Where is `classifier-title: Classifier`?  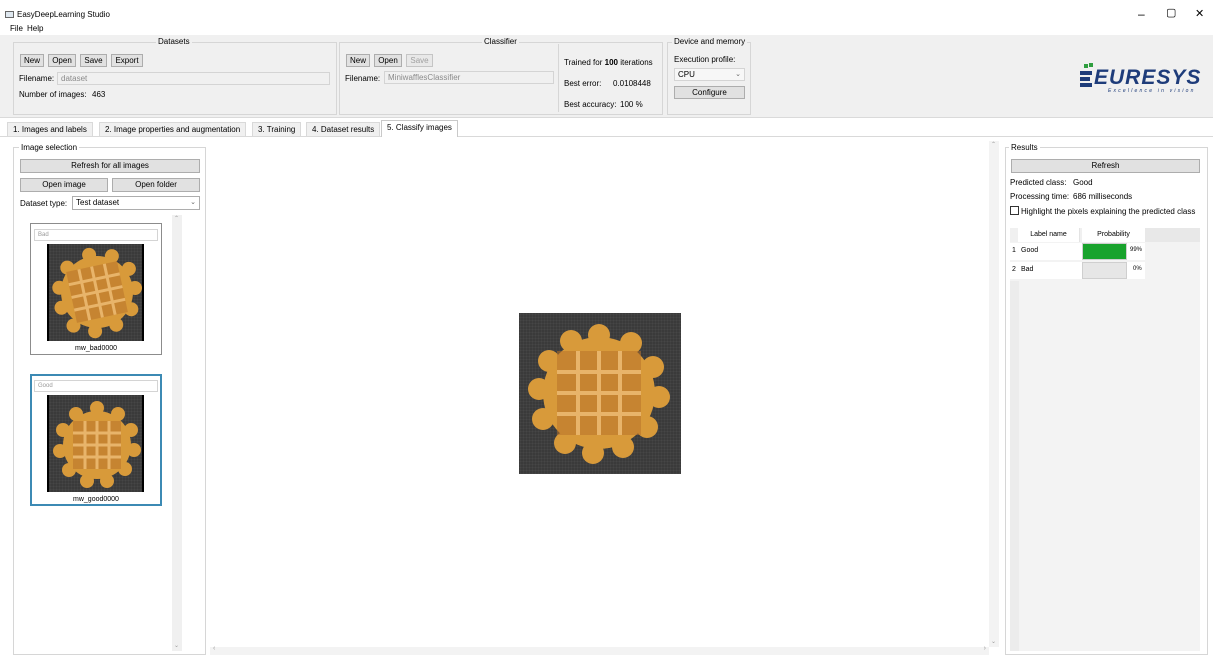
classifier-title: Classifier is located at coordinates (500, 42).